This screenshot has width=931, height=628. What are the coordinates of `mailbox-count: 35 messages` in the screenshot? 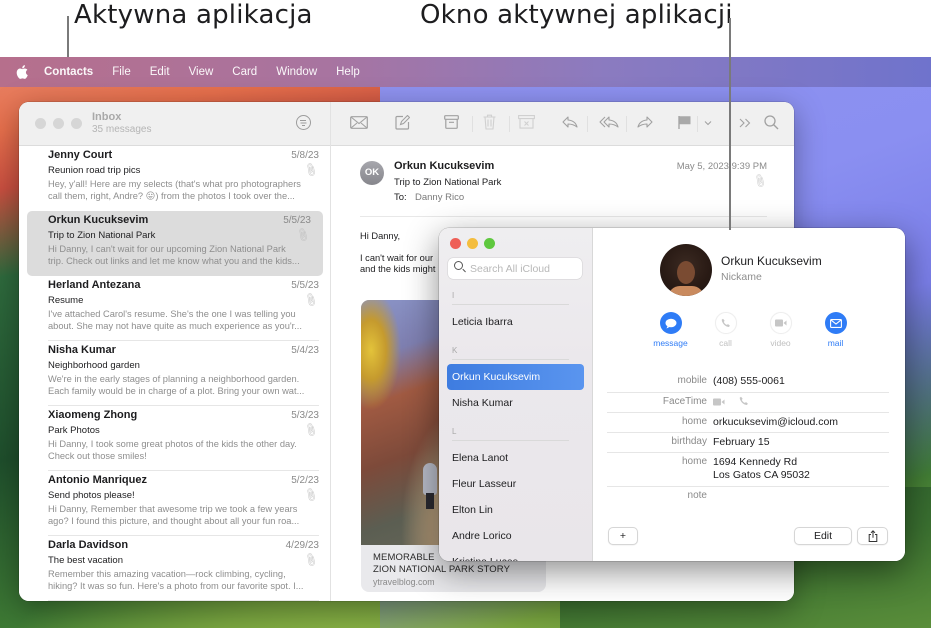 It's located at (122, 129).